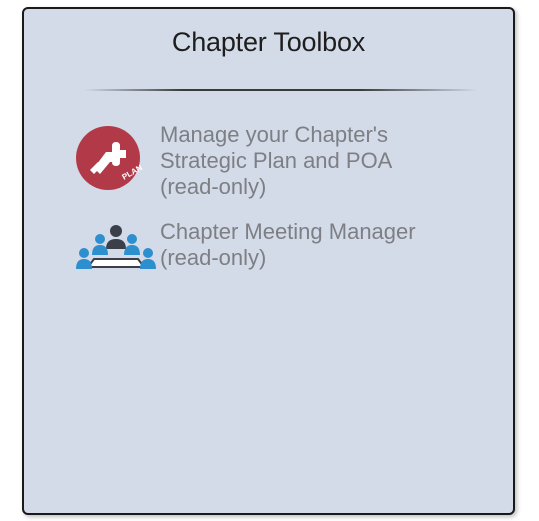 This screenshot has height=521, width=539. I want to click on meeting-manager-link: Chapter Meeting Manager (read-only), so click(276, 254).